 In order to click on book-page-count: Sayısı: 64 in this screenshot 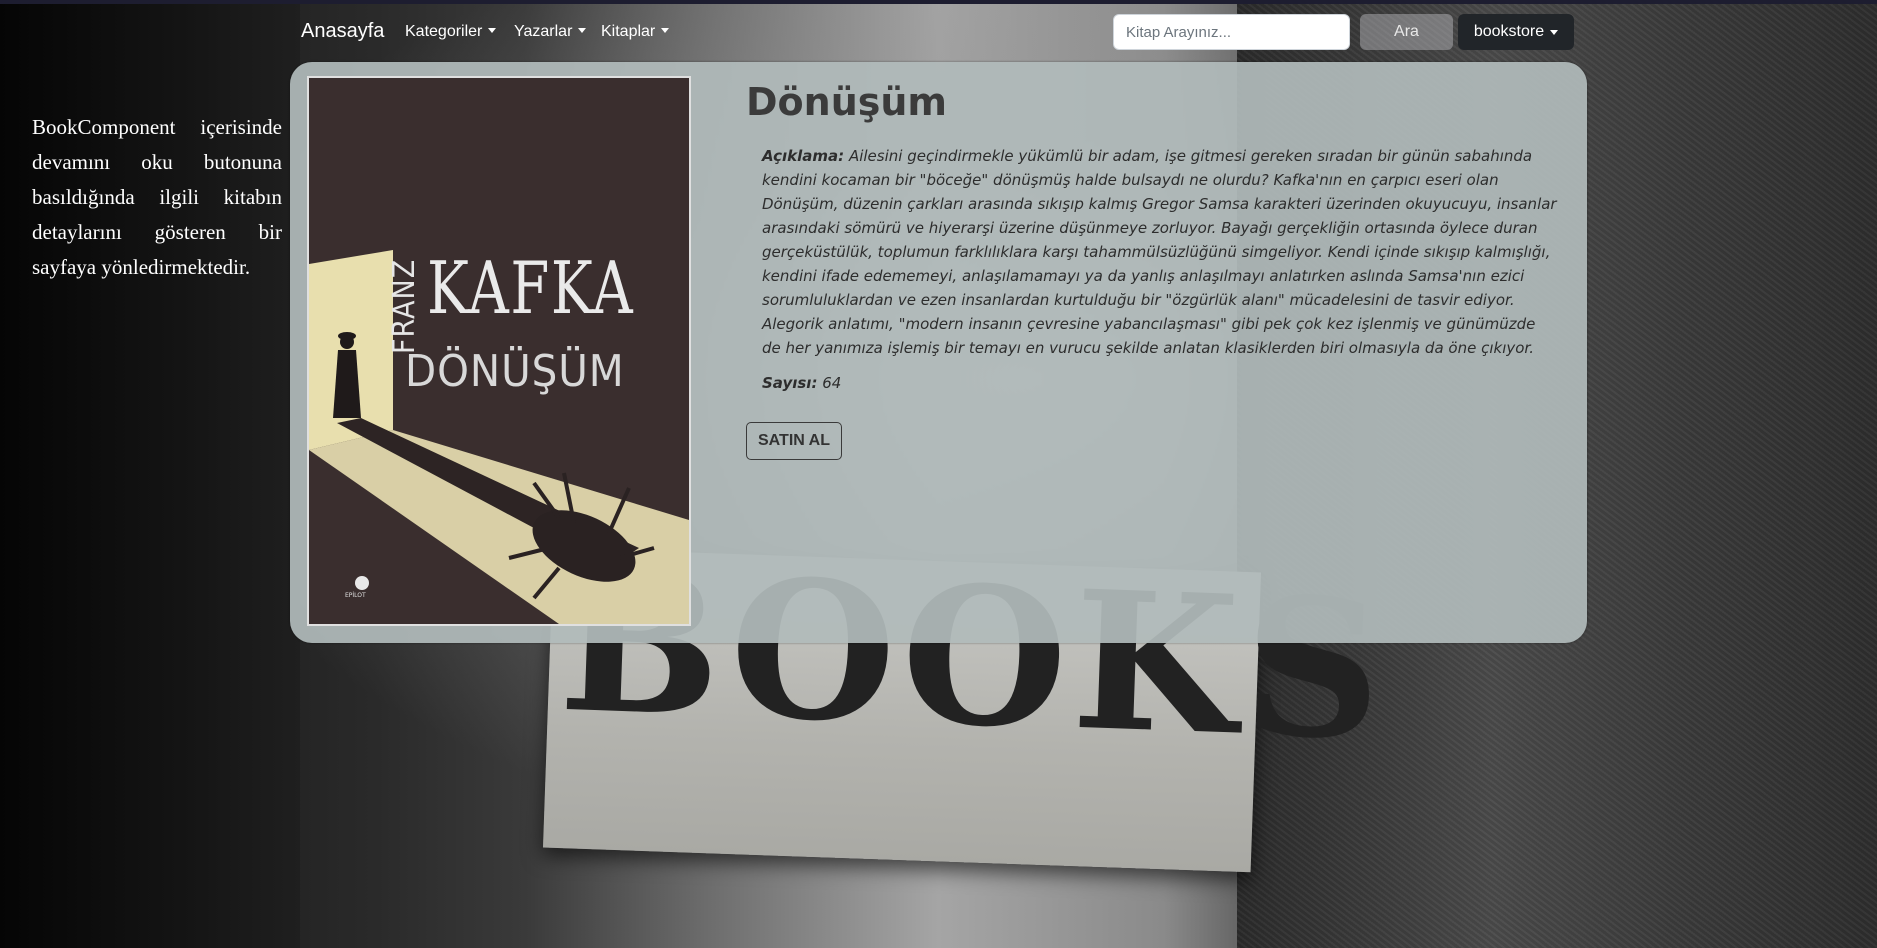, I will do `click(801, 383)`.